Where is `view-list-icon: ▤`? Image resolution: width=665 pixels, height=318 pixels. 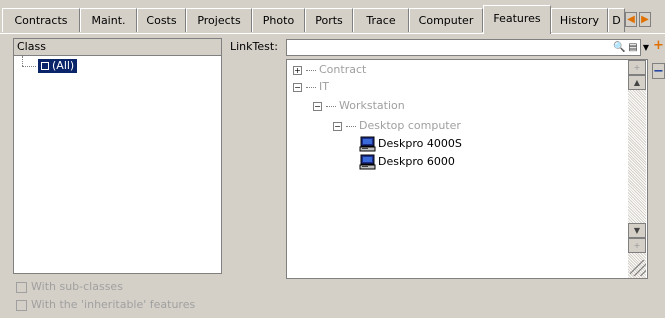
view-list-icon: ▤ is located at coordinates (633, 47).